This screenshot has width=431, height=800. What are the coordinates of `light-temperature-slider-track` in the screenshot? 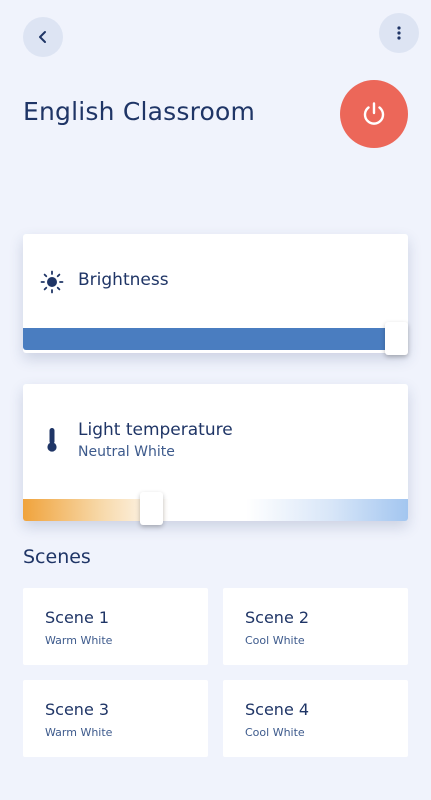 It's located at (215, 510).